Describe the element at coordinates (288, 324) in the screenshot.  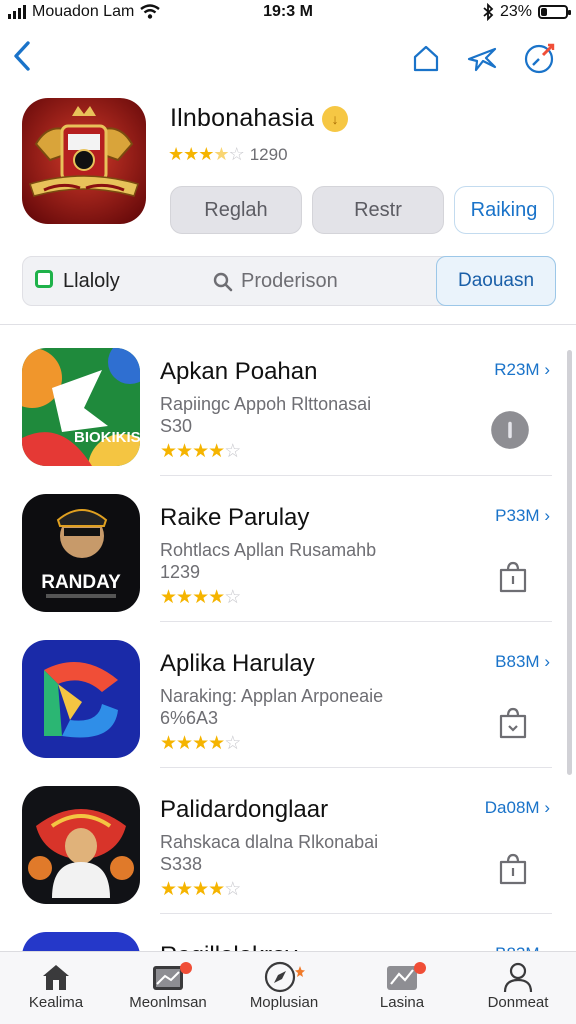
I see `section-divider` at that location.